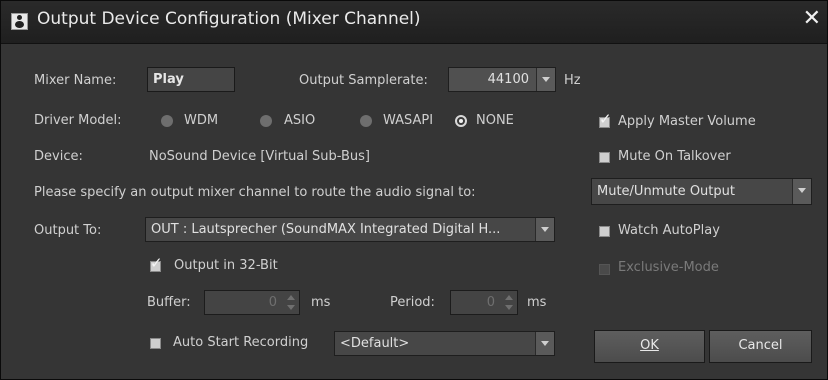 Image resolution: width=828 pixels, height=380 pixels. I want to click on radio-asio, so click(266, 121).